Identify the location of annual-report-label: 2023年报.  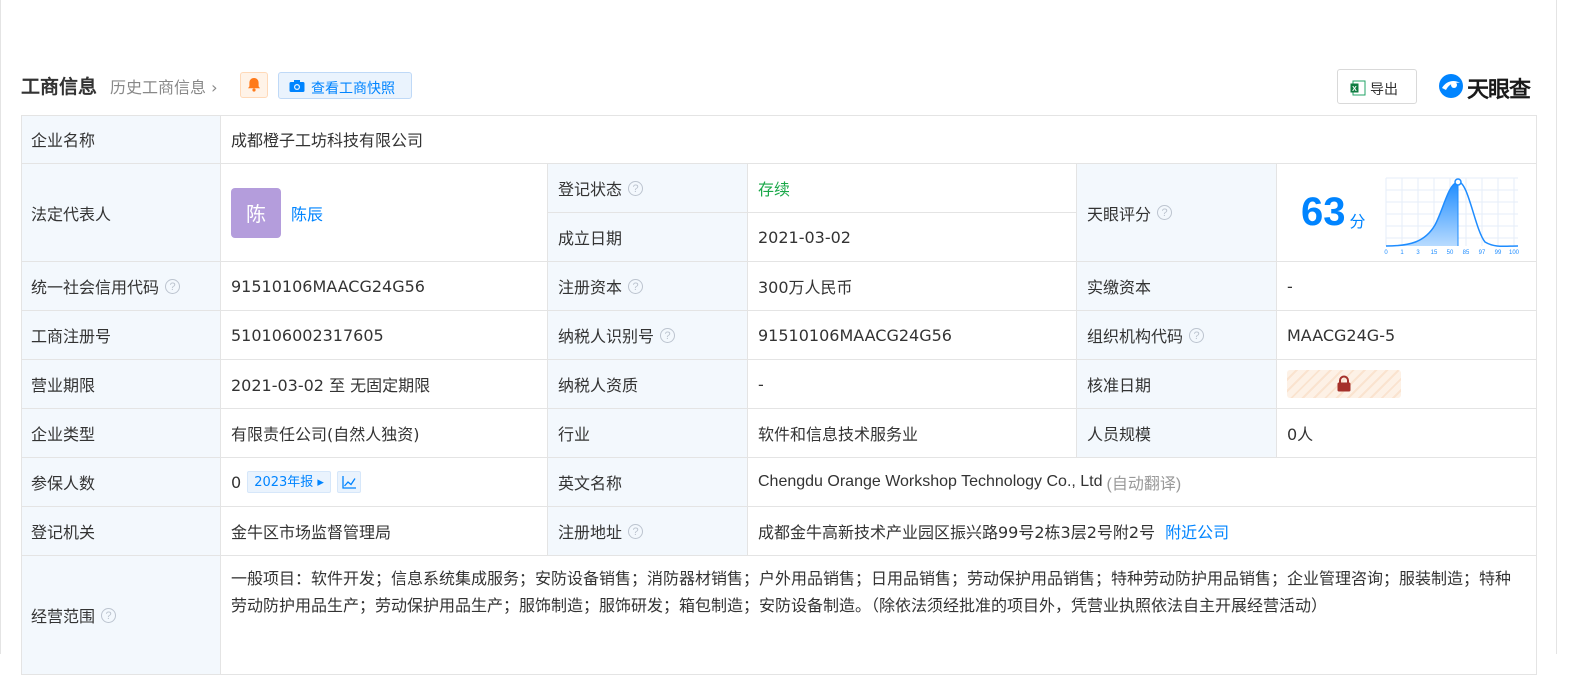
(284, 482).